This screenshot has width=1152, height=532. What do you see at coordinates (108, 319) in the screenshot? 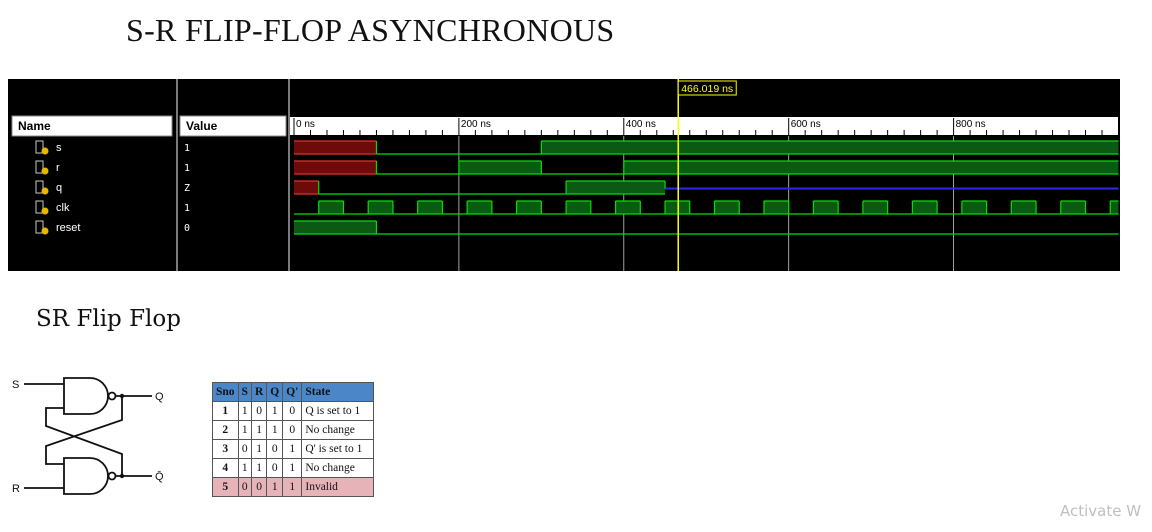
I see `section-title: SR Flip Flop` at bounding box center [108, 319].